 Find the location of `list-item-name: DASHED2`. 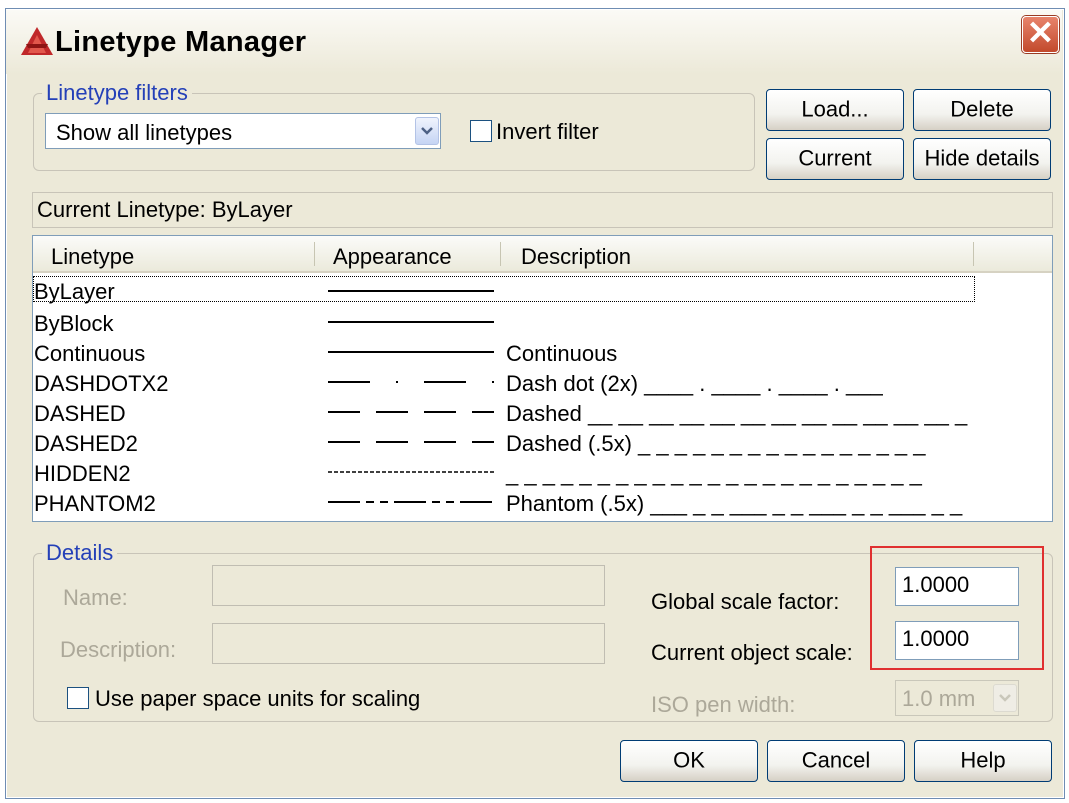

list-item-name: DASHED2 is located at coordinates (86, 444).